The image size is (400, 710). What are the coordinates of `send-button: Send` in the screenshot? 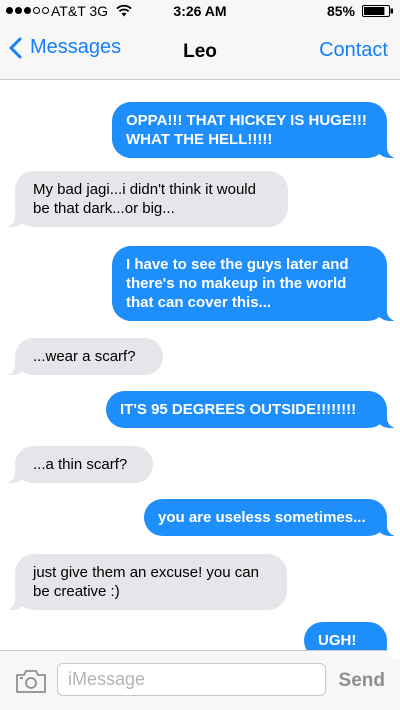 It's located at (362, 681).